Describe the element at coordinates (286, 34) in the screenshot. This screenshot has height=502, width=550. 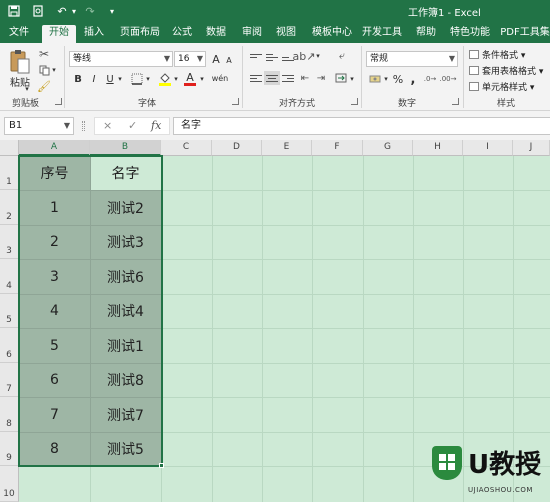
I see `tab-view: 视图` at that location.